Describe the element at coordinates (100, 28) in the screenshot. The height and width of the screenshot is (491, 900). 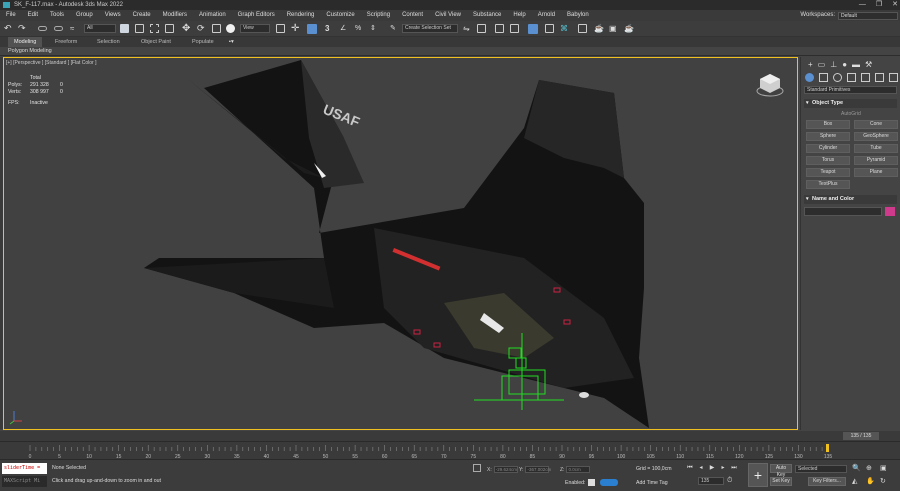
I see `selection-filter-dropdown: All` at that location.